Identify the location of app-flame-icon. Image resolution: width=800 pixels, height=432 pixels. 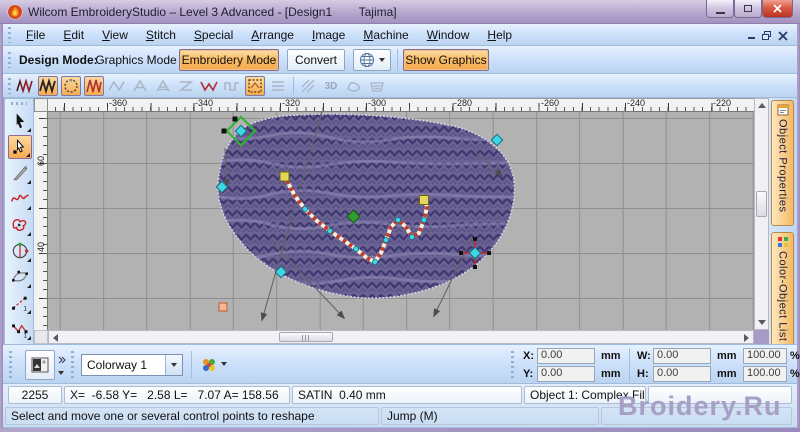
(15, 14).